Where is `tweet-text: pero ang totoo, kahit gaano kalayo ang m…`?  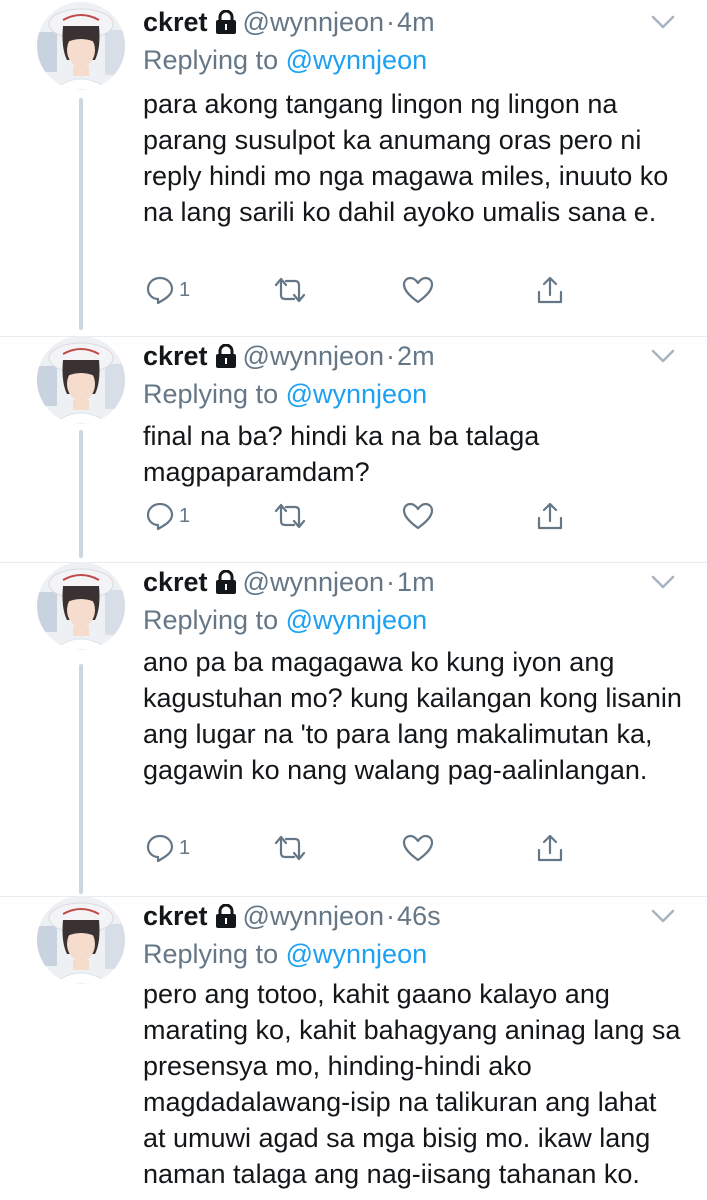 tweet-text: pero ang totoo, kahit gaano kalayo ang m… is located at coordinates (412, 1084).